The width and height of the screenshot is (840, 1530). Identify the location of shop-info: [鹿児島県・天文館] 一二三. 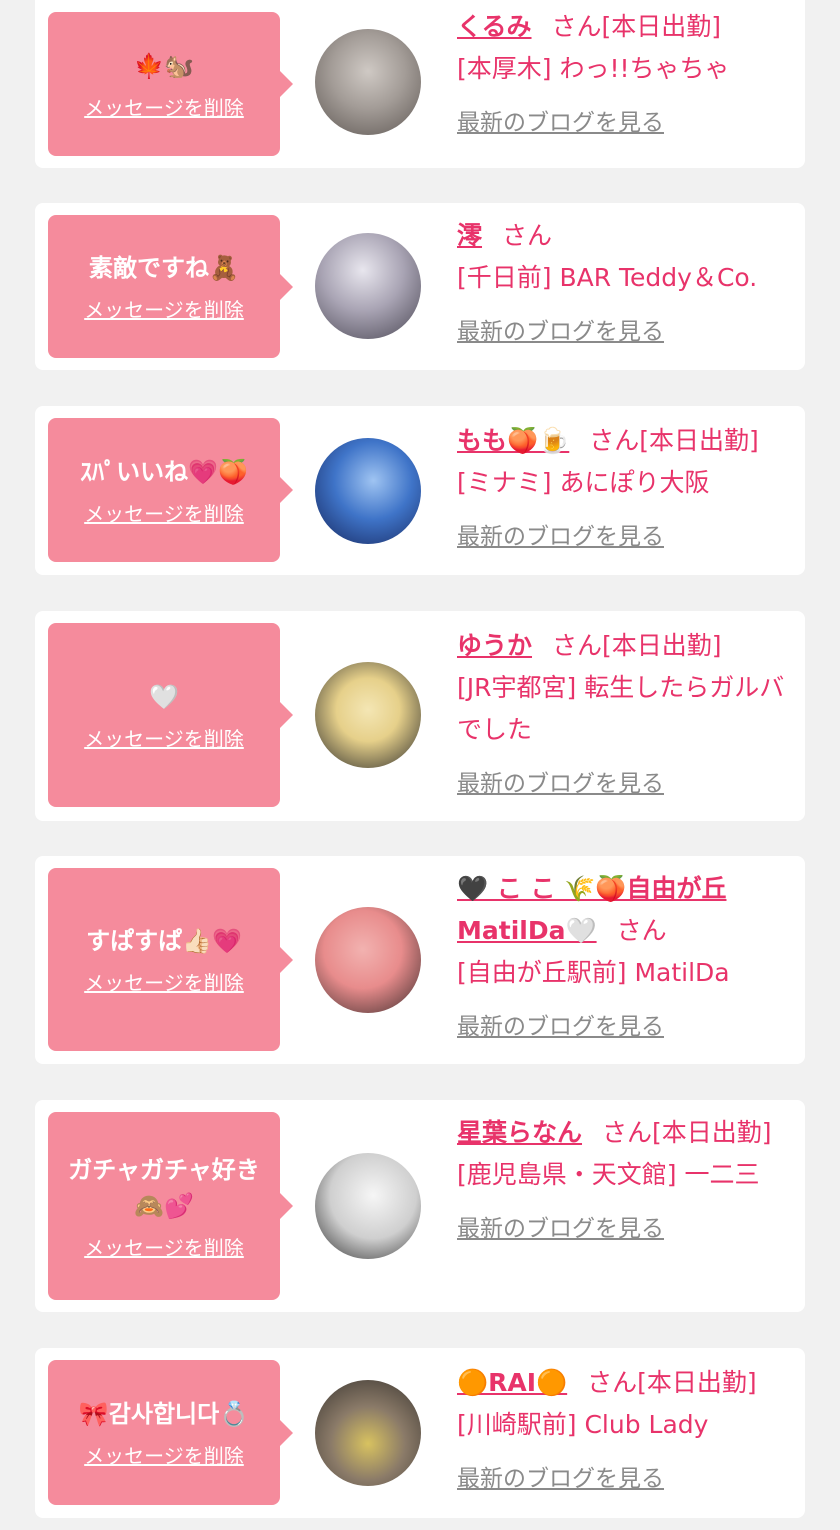
(608, 1174).